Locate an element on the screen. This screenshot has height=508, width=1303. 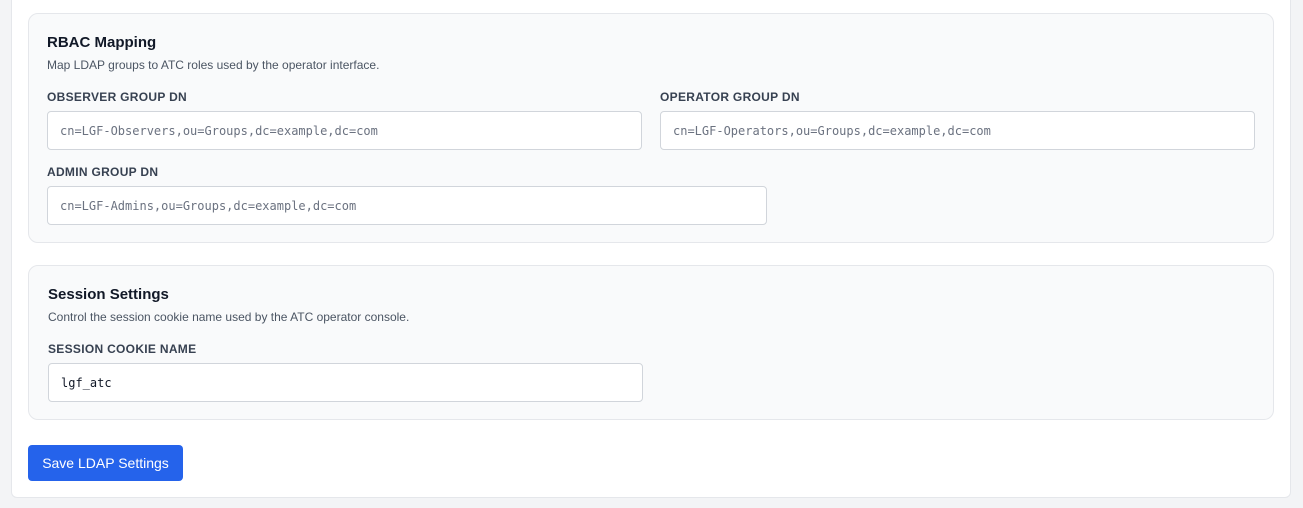
admin-group-label: ADMIN GROUP DN is located at coordinates (103, 172).